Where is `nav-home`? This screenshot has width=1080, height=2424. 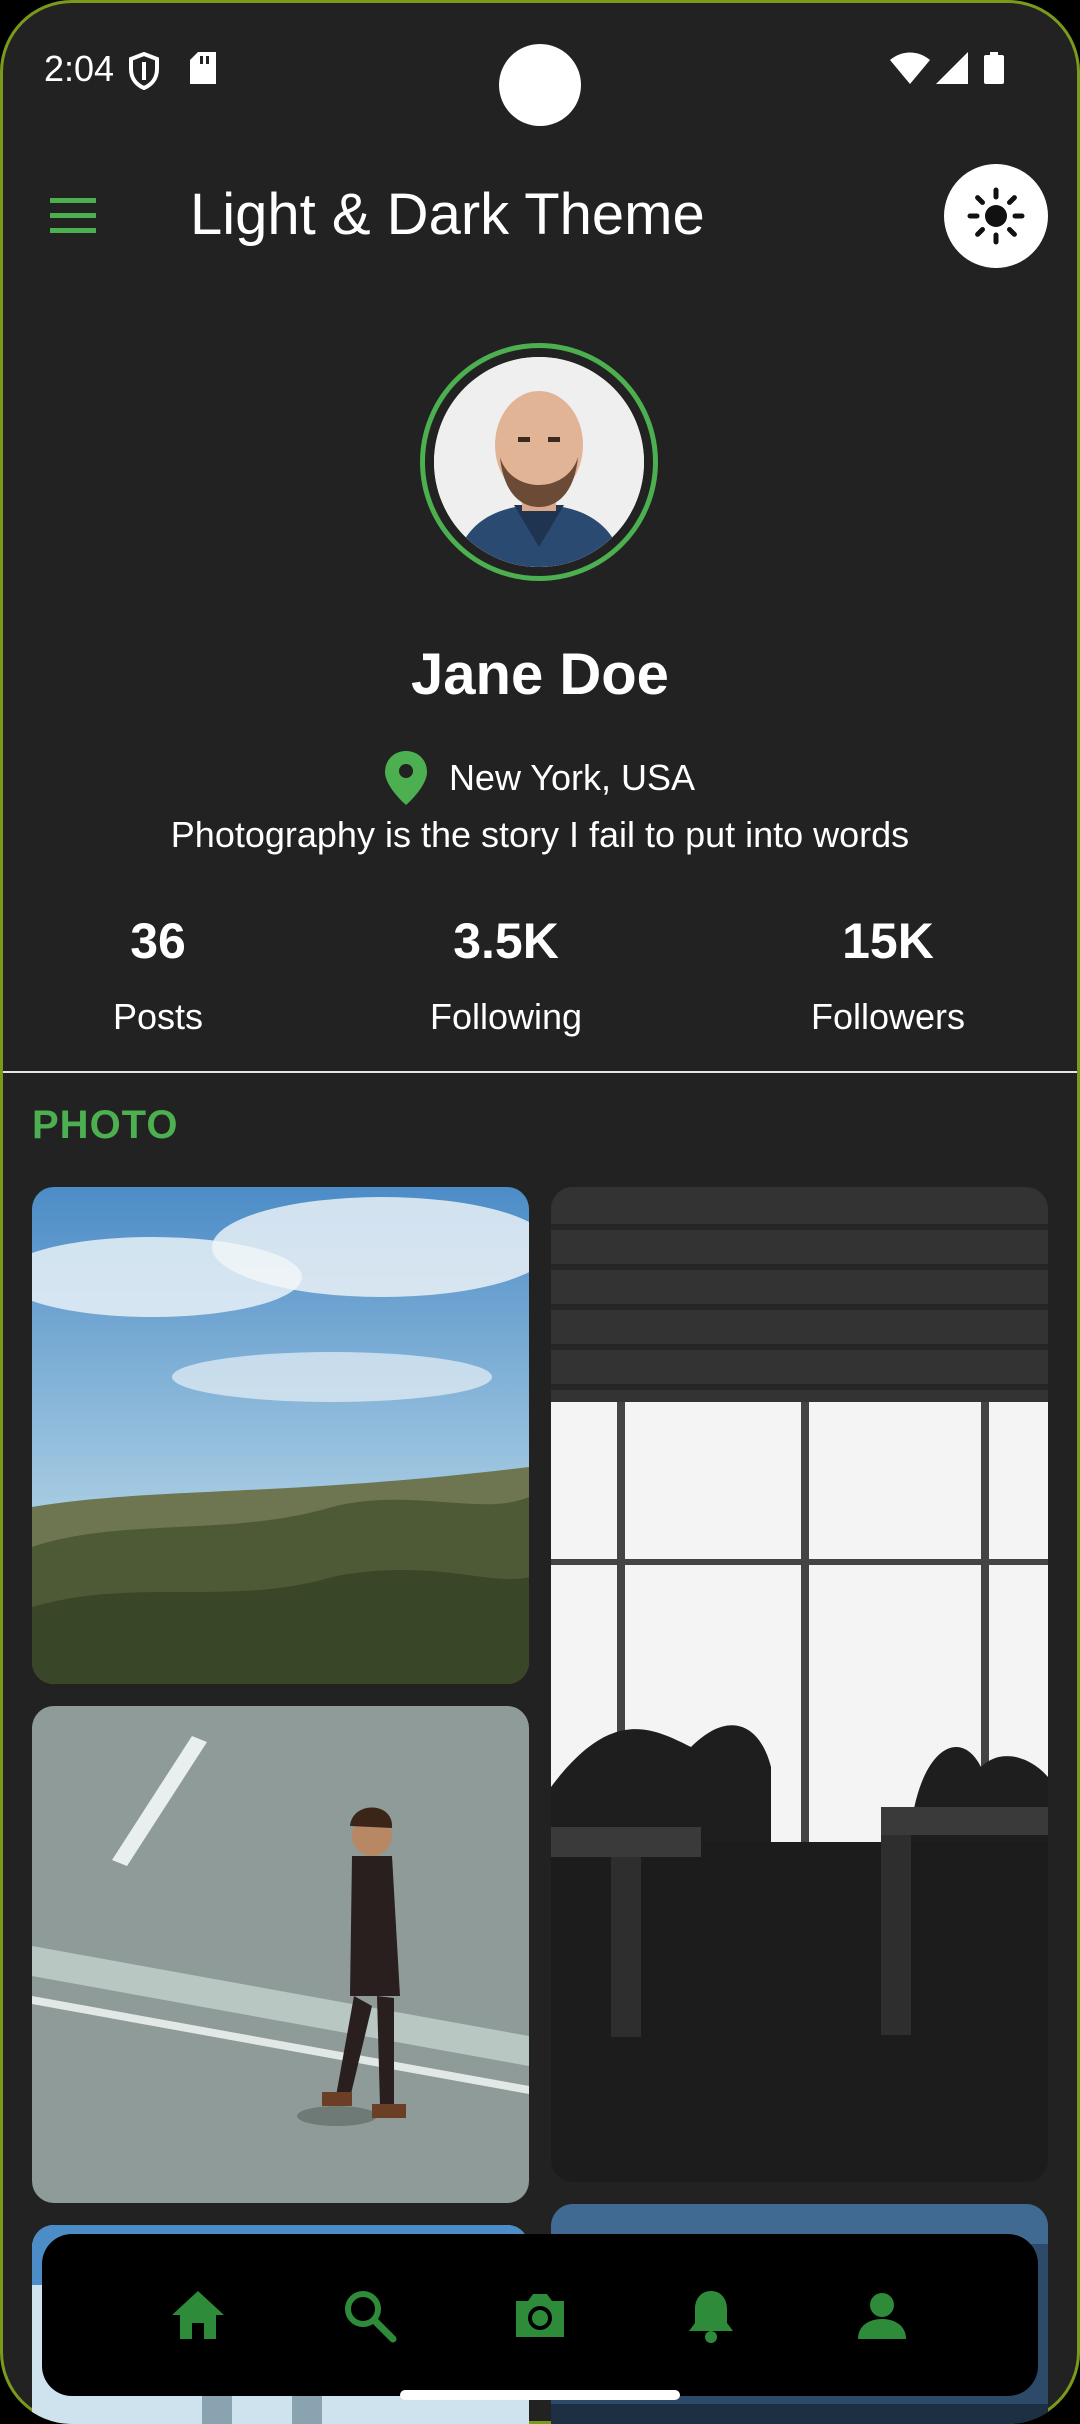
nav-home is located at coordinates (198, 2315).